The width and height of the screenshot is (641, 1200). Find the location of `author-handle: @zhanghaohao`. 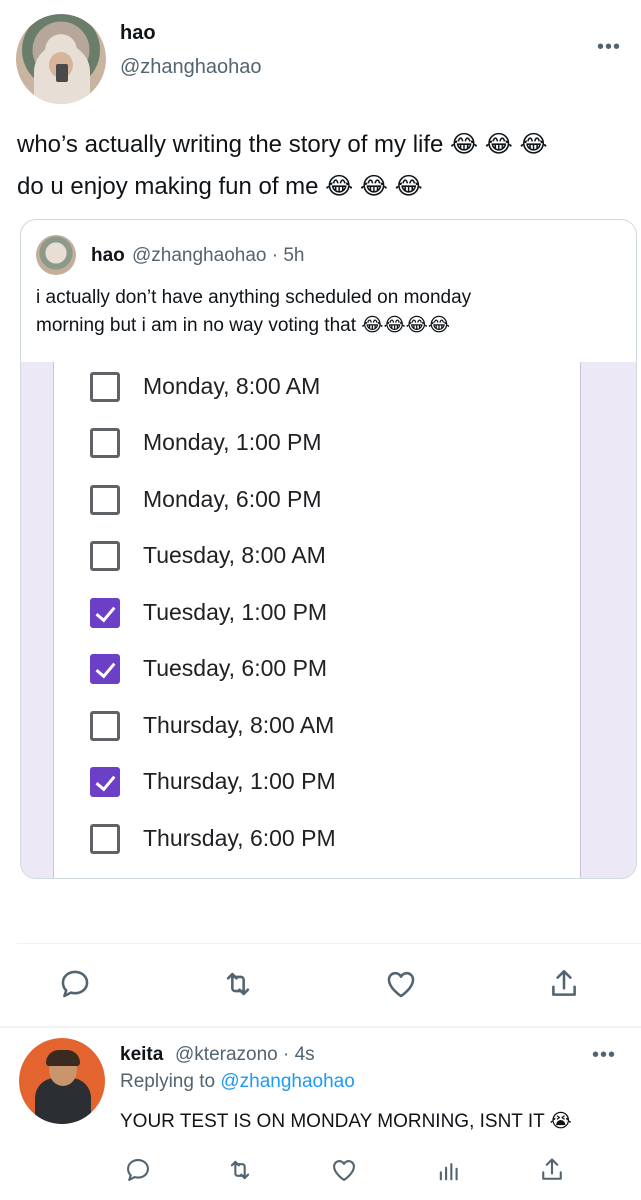

author-handle: @zhanghaohao is located at coordinates (191, 67).